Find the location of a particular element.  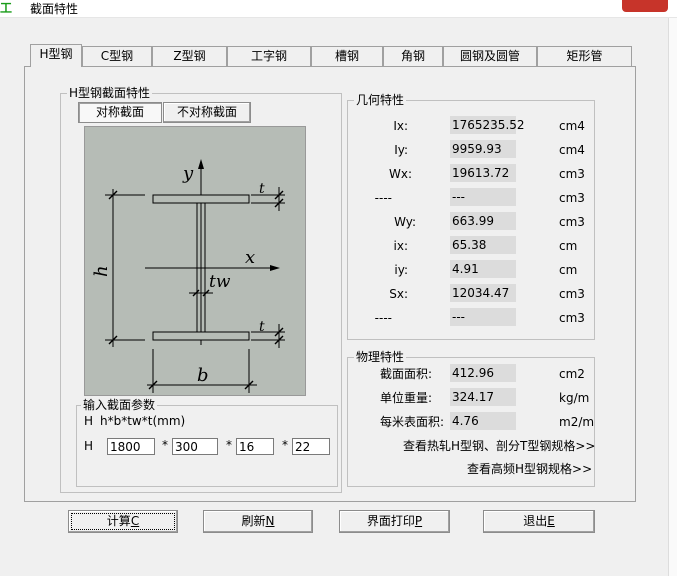

radius-x-unit: cm is located at coordinates (568, 246).